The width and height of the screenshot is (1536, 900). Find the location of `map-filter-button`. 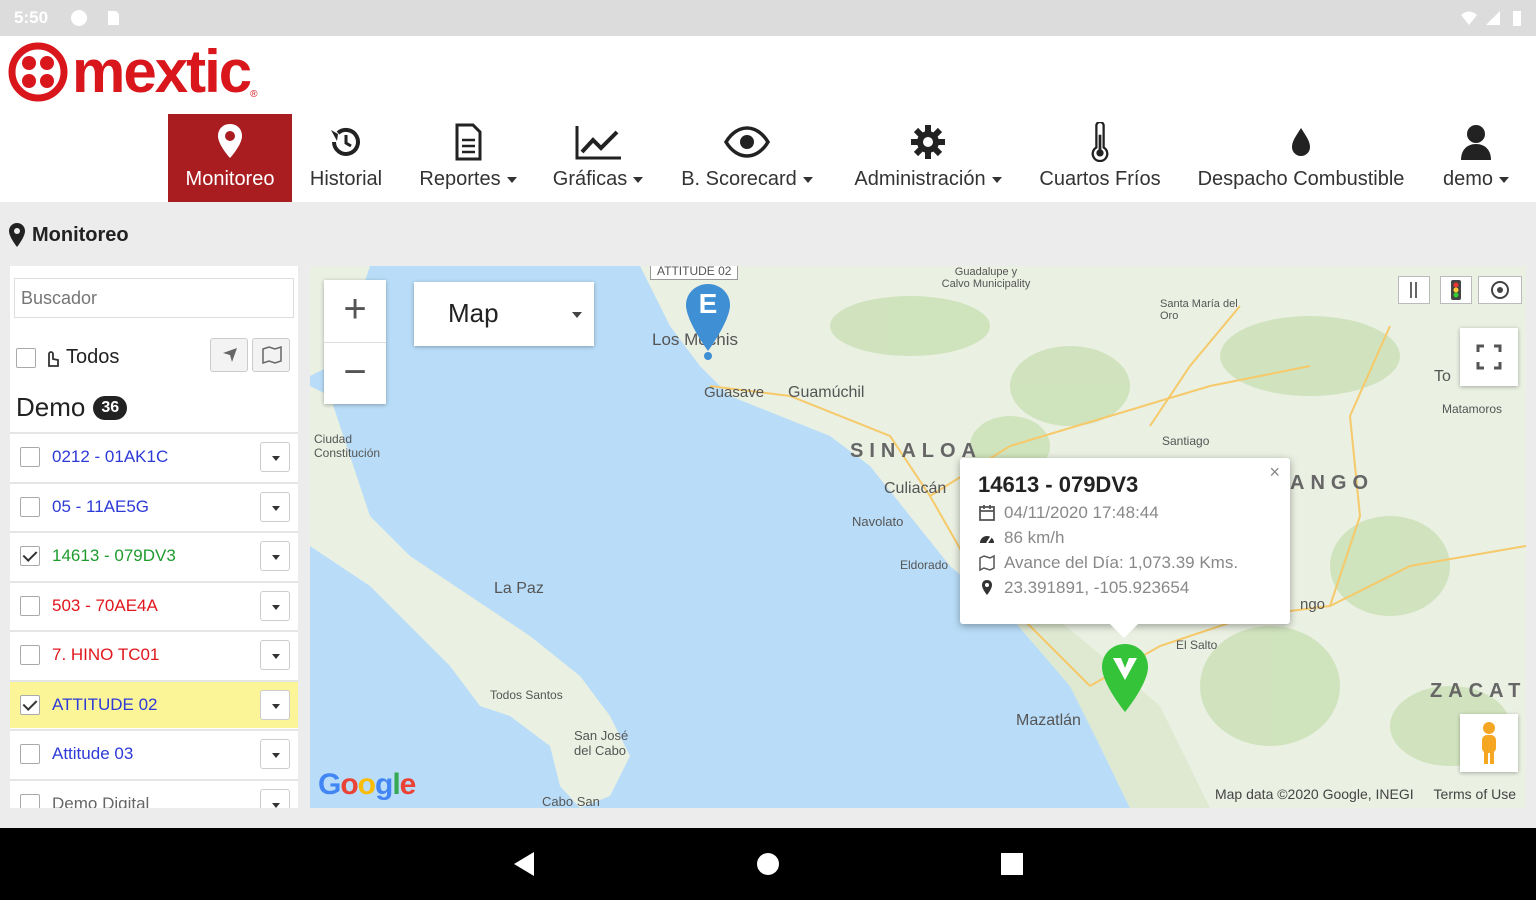

map-filter-button is located at coordinates (229, 355).